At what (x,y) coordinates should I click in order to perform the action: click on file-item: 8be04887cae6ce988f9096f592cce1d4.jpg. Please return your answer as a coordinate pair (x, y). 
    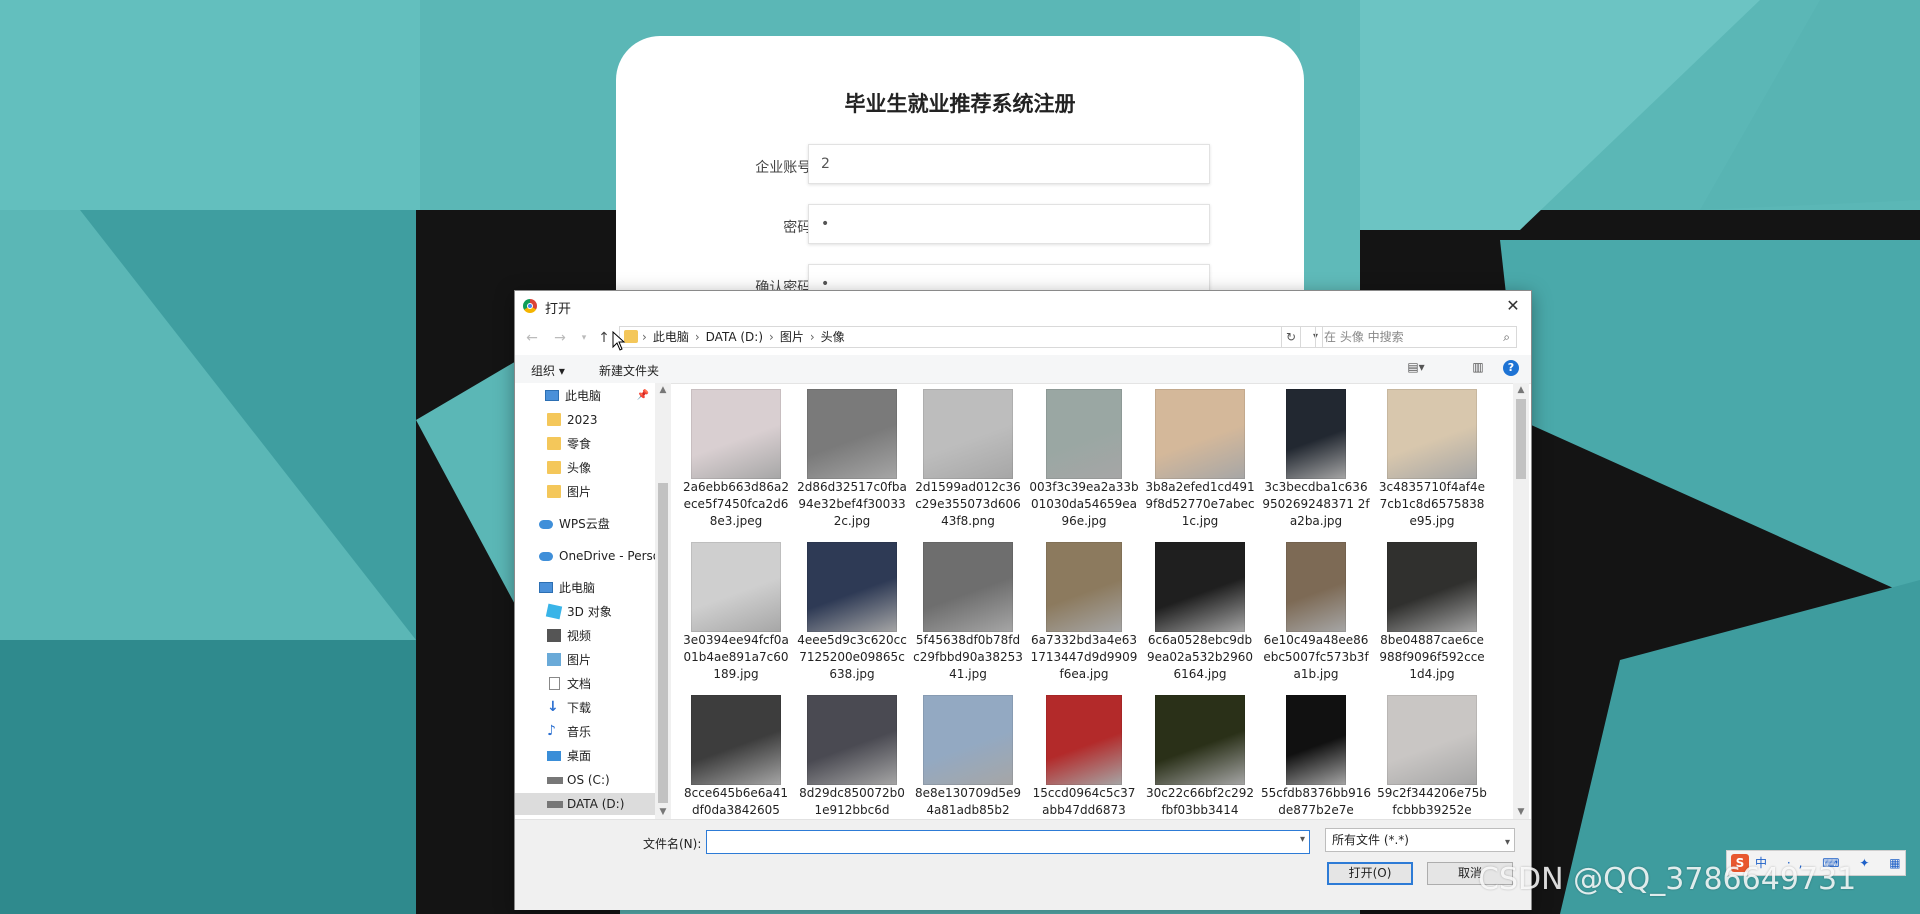
    Looking at the image, I should click on (1432, 611).